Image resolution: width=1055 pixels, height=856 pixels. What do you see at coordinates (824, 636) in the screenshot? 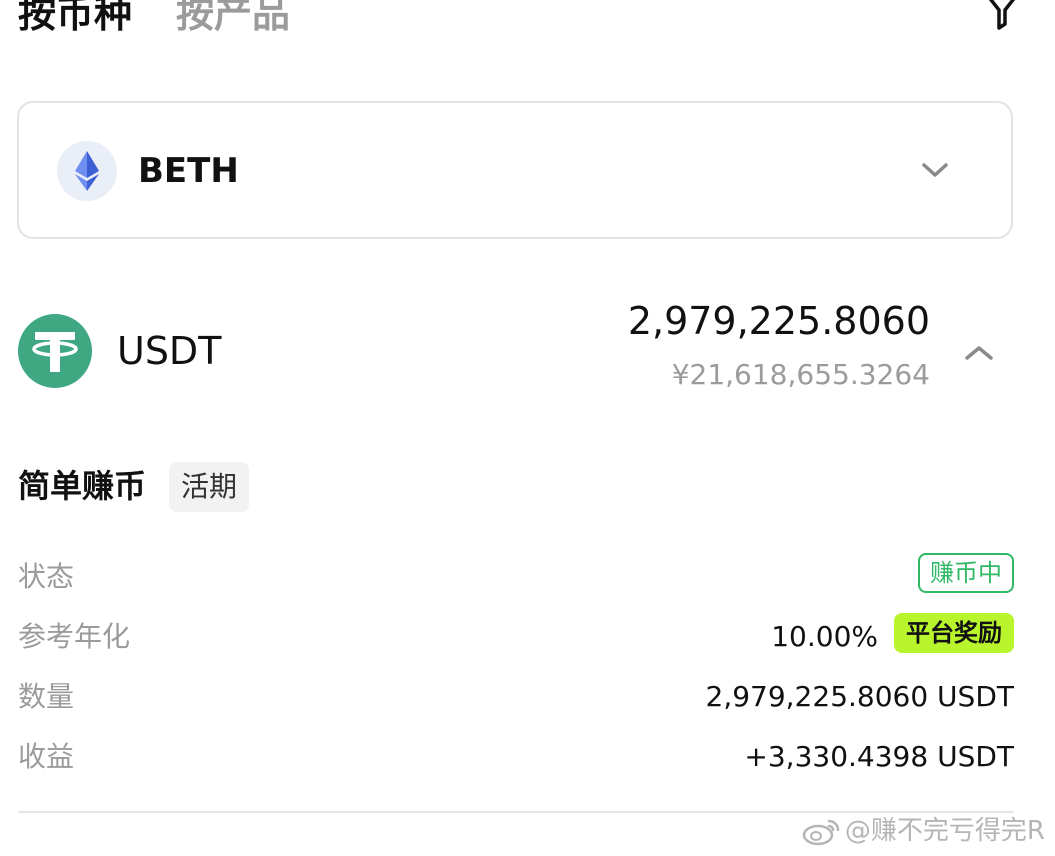
I see `apr-value: 10.00%` at bounding box center [824, 636].